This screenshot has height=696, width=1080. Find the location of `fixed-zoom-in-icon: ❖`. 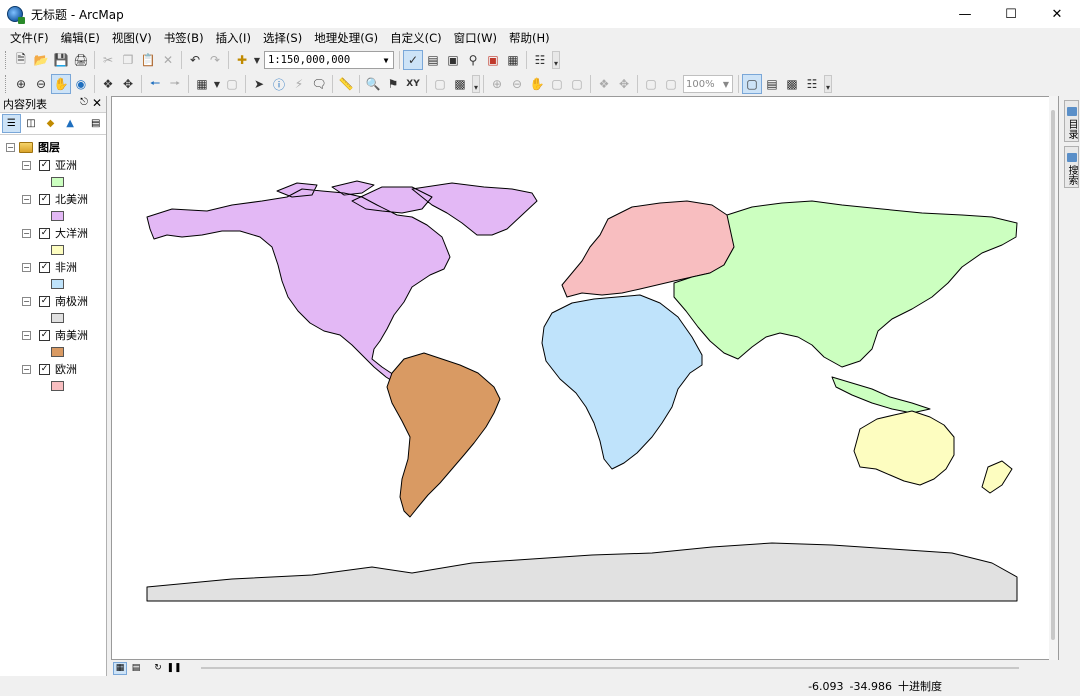

fixed-zoom-in-icon: ❖ is located at coordinates (108, 84).